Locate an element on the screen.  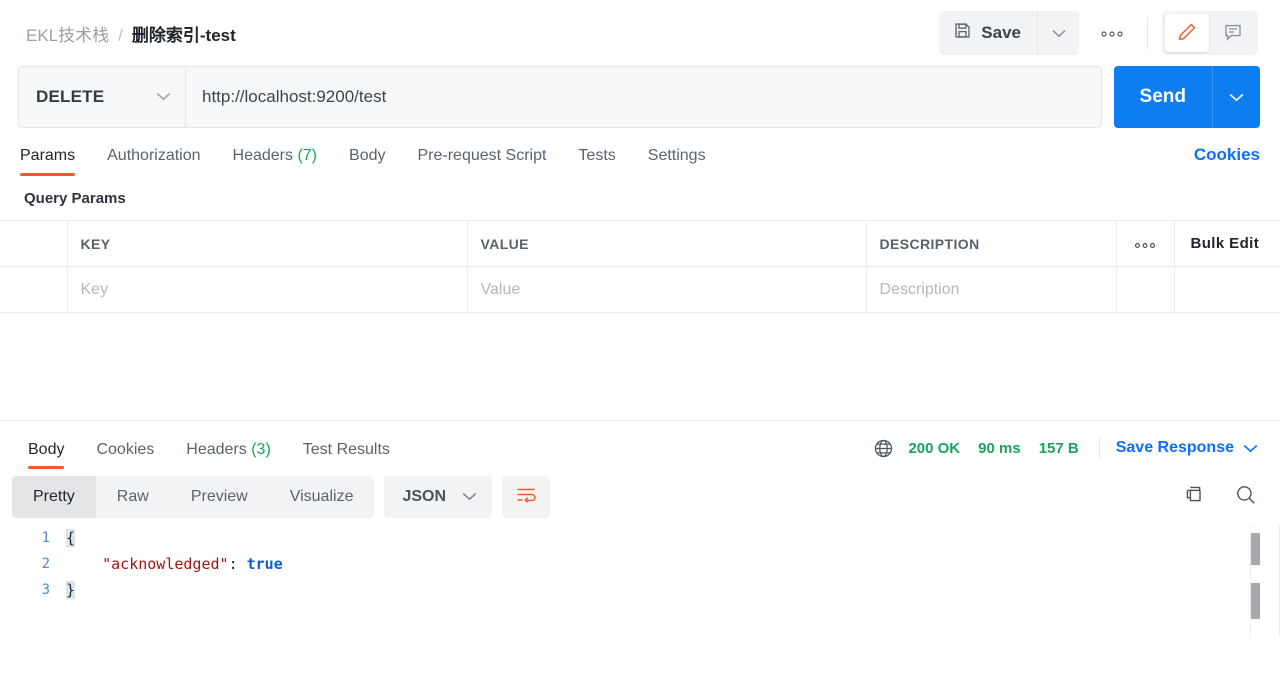
tab-params: Params is located at coordinates (48, 161).